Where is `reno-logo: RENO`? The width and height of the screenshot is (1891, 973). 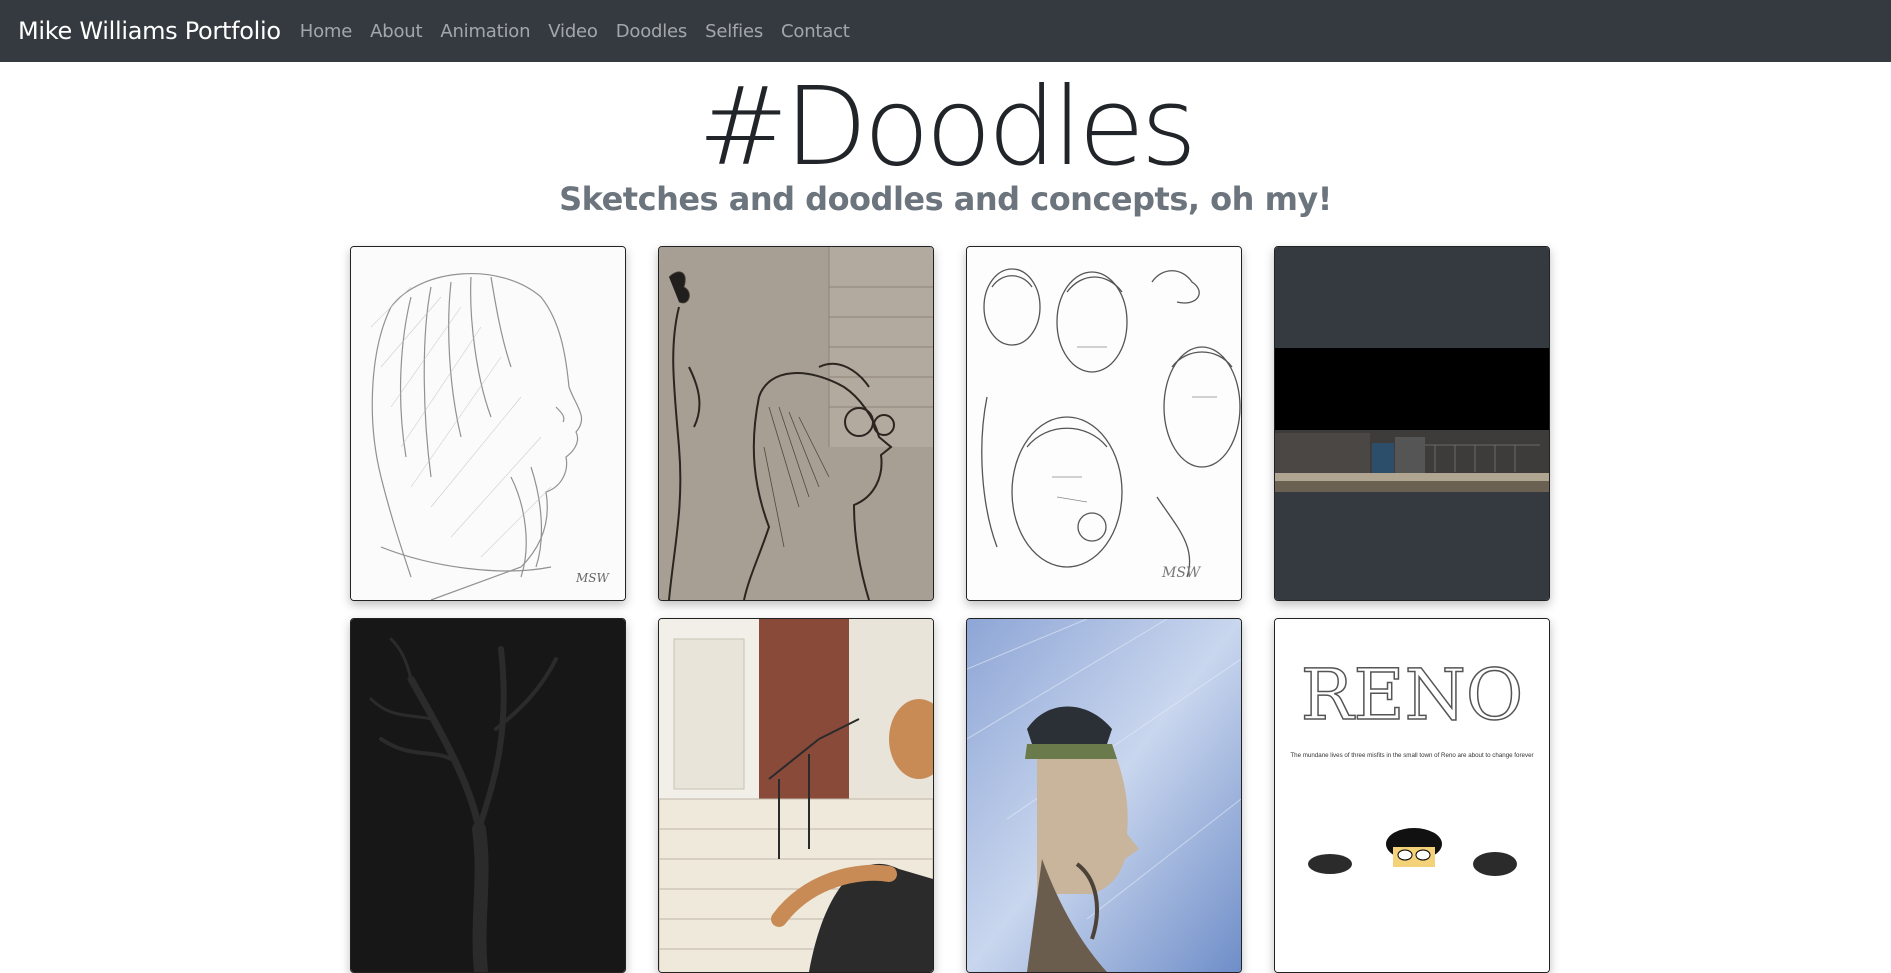
reno-logo: RENO is located at coordinates (1412, 695).